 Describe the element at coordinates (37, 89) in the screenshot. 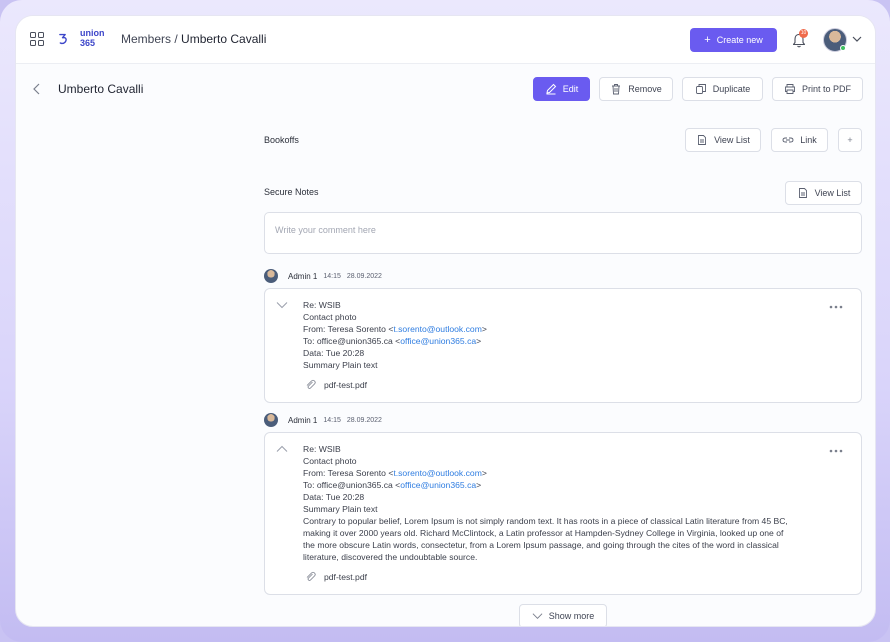

I see `chevron-left-icon` at that location.